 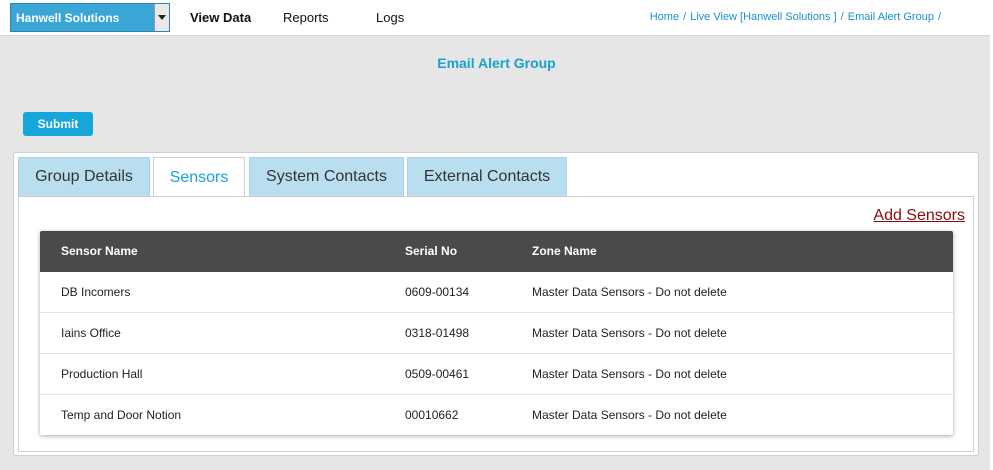 I want to click on nav-logs: Logs, so click(x=390, y=17).